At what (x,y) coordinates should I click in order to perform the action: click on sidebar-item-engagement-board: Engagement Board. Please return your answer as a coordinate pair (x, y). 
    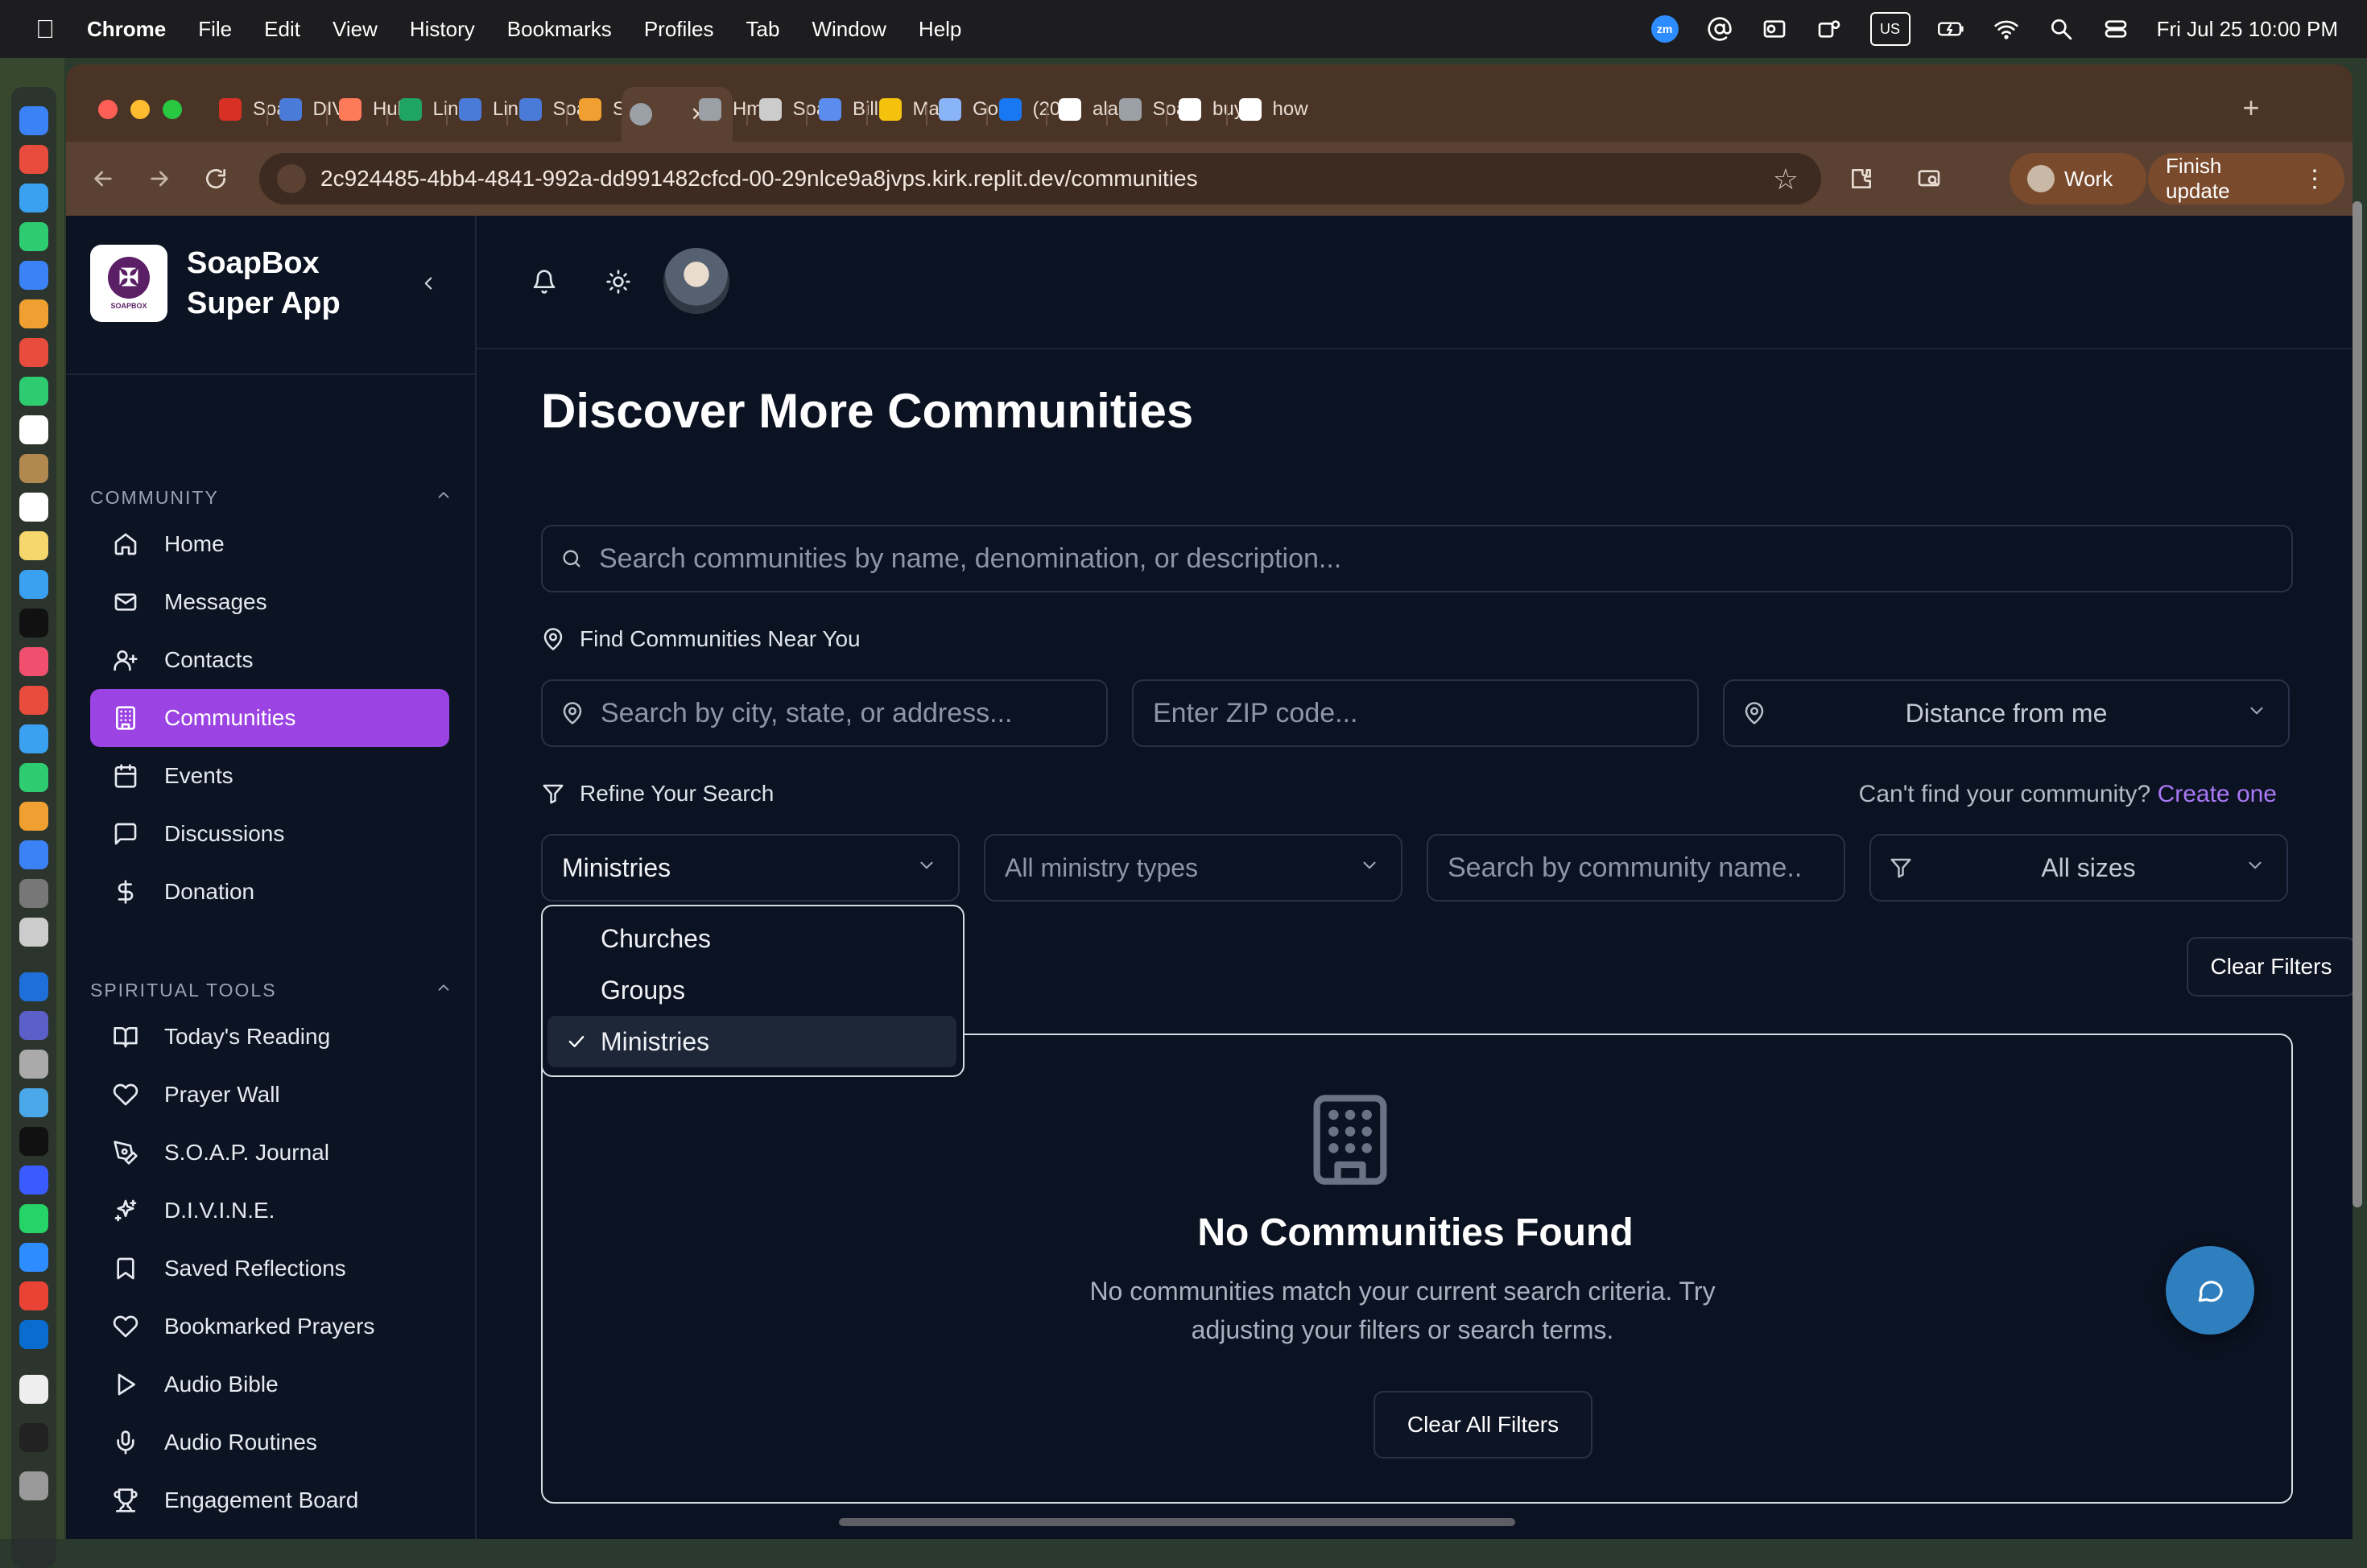
    Looking at the image, I should click on (269, 1500).